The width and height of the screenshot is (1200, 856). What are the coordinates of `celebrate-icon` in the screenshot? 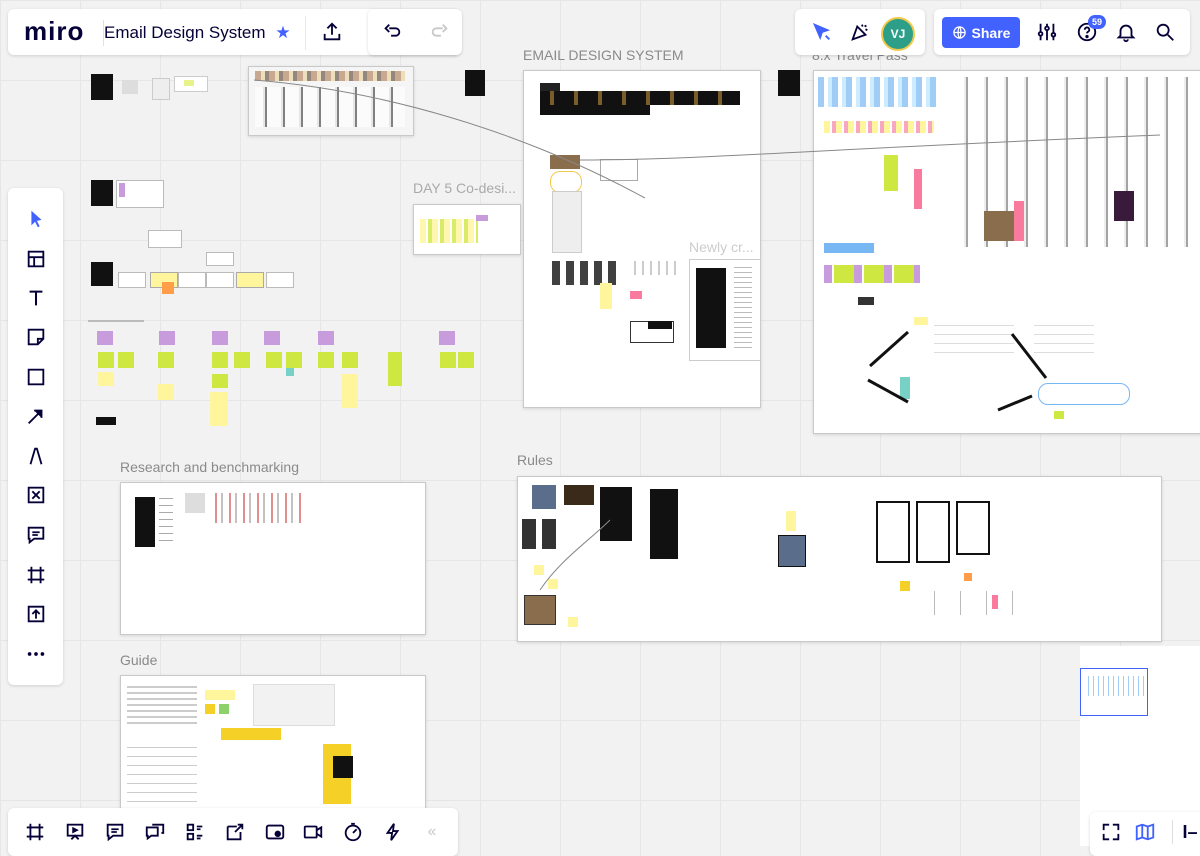 It's located at (860, 32).